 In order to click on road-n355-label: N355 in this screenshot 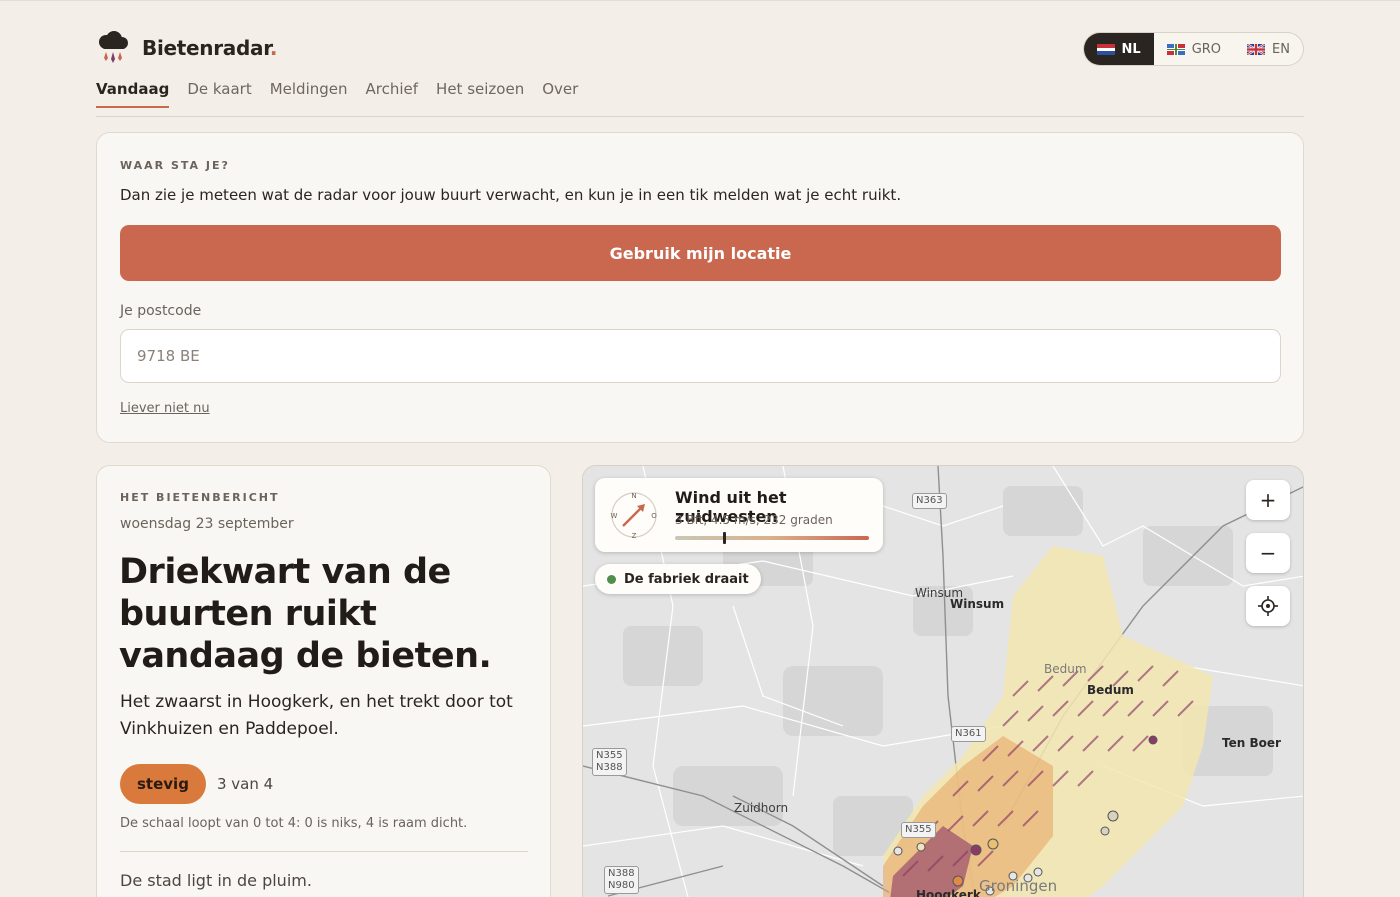, I will do `click(918, 830)`.